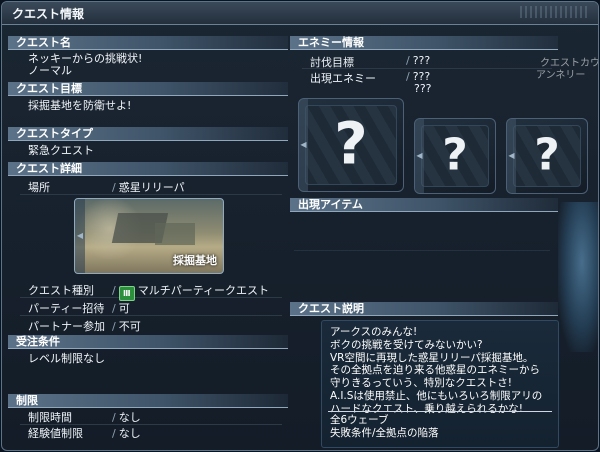 This screenshot has height=452, width=600. I want to click on quest-goal-text: 採掘基地を防衛せよ!, so click(80, 105).